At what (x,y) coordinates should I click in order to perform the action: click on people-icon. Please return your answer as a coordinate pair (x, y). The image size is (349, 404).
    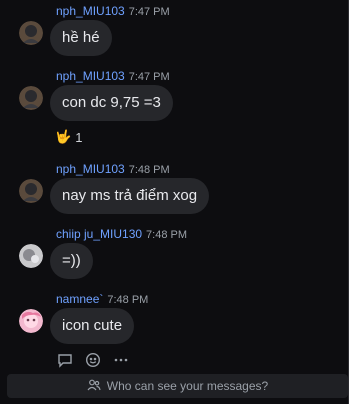
    Looking at the image, I should click on (94, 386).